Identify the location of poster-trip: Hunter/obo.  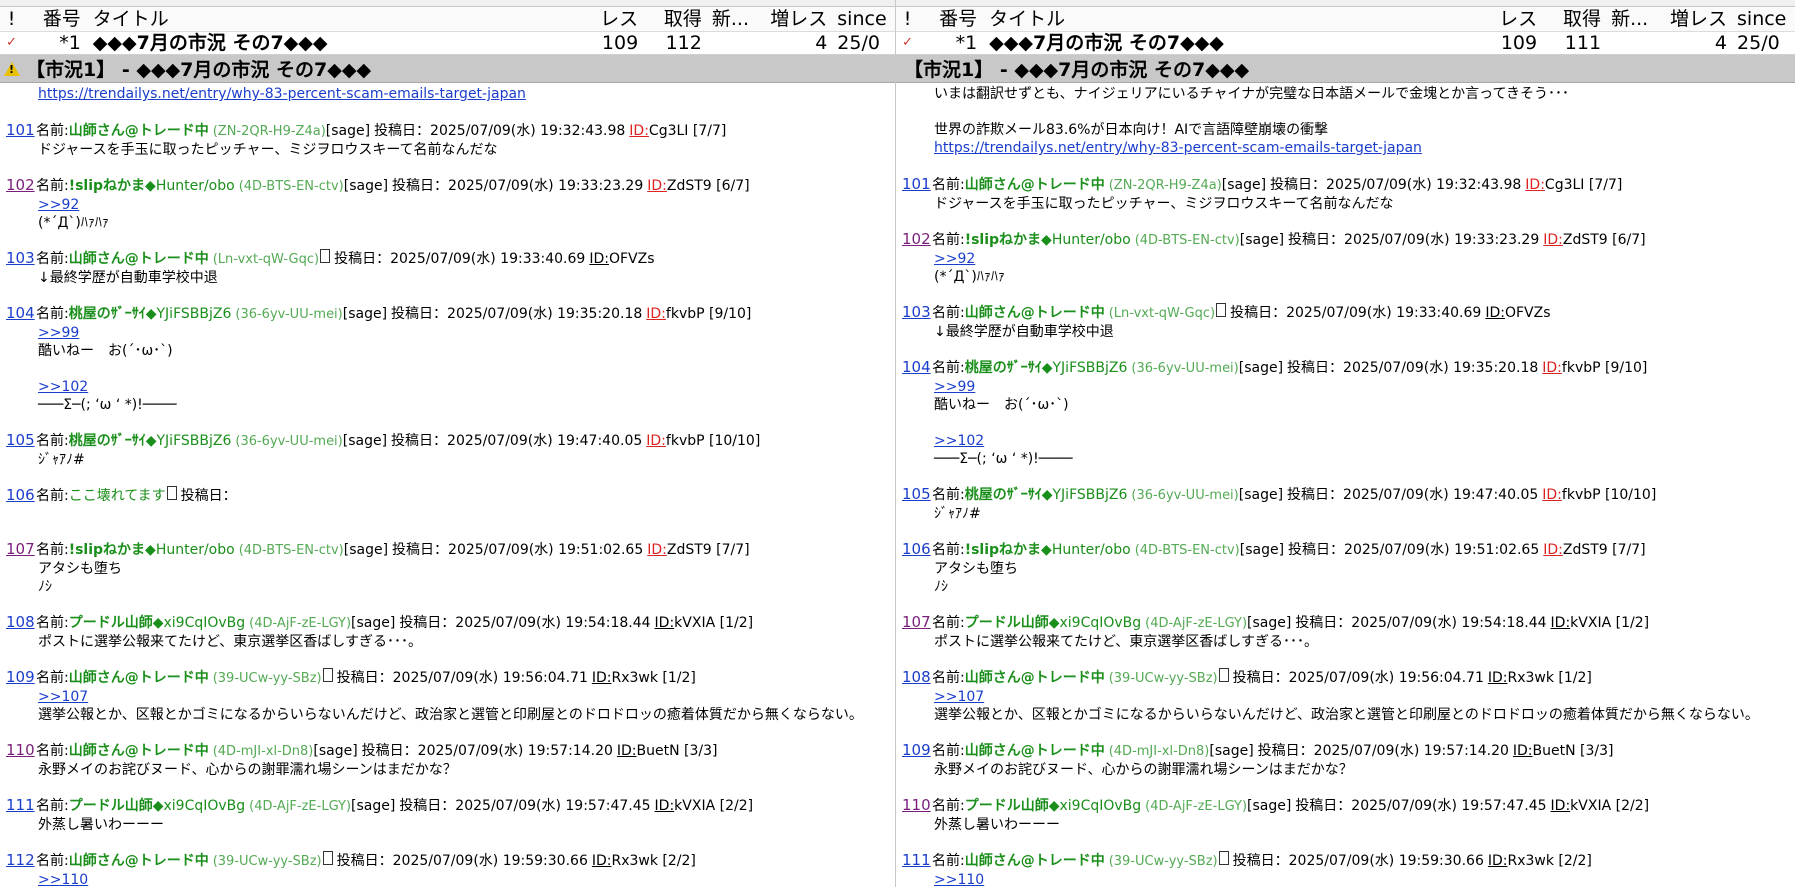
(195, 550).